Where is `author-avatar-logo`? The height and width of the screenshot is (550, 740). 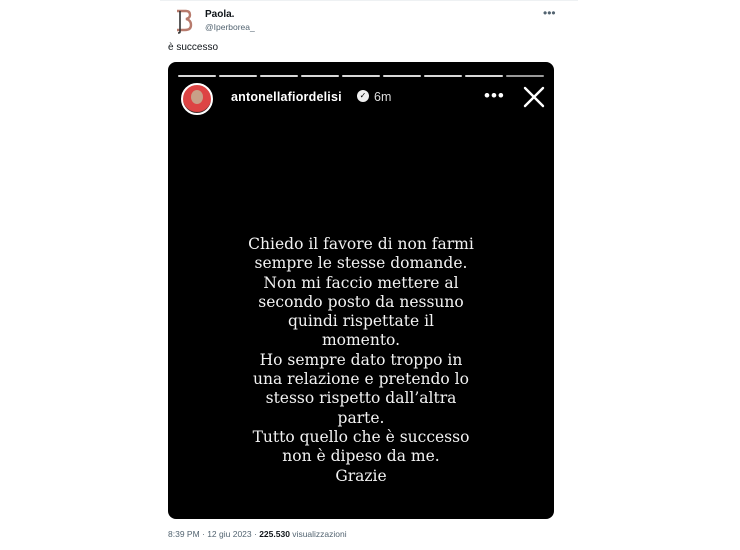 author-avatar-logo is located at coordinates (185, 21).